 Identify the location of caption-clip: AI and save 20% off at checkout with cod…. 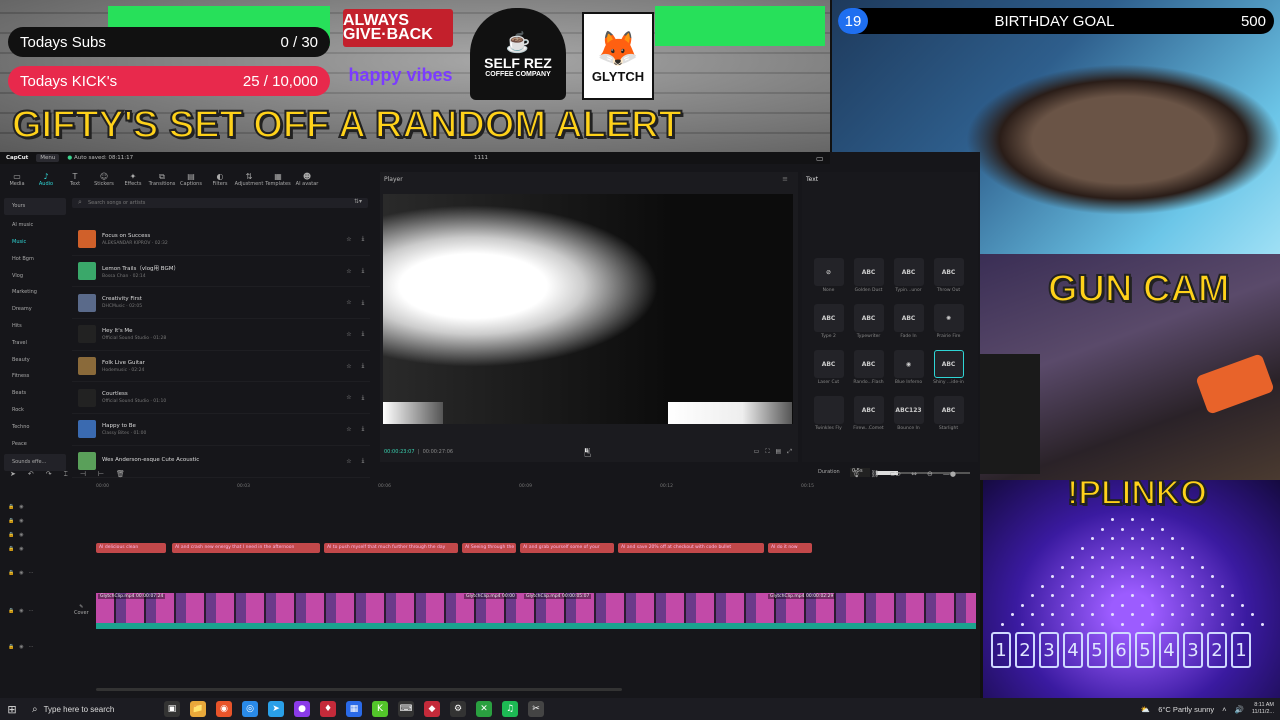
(691, 548).